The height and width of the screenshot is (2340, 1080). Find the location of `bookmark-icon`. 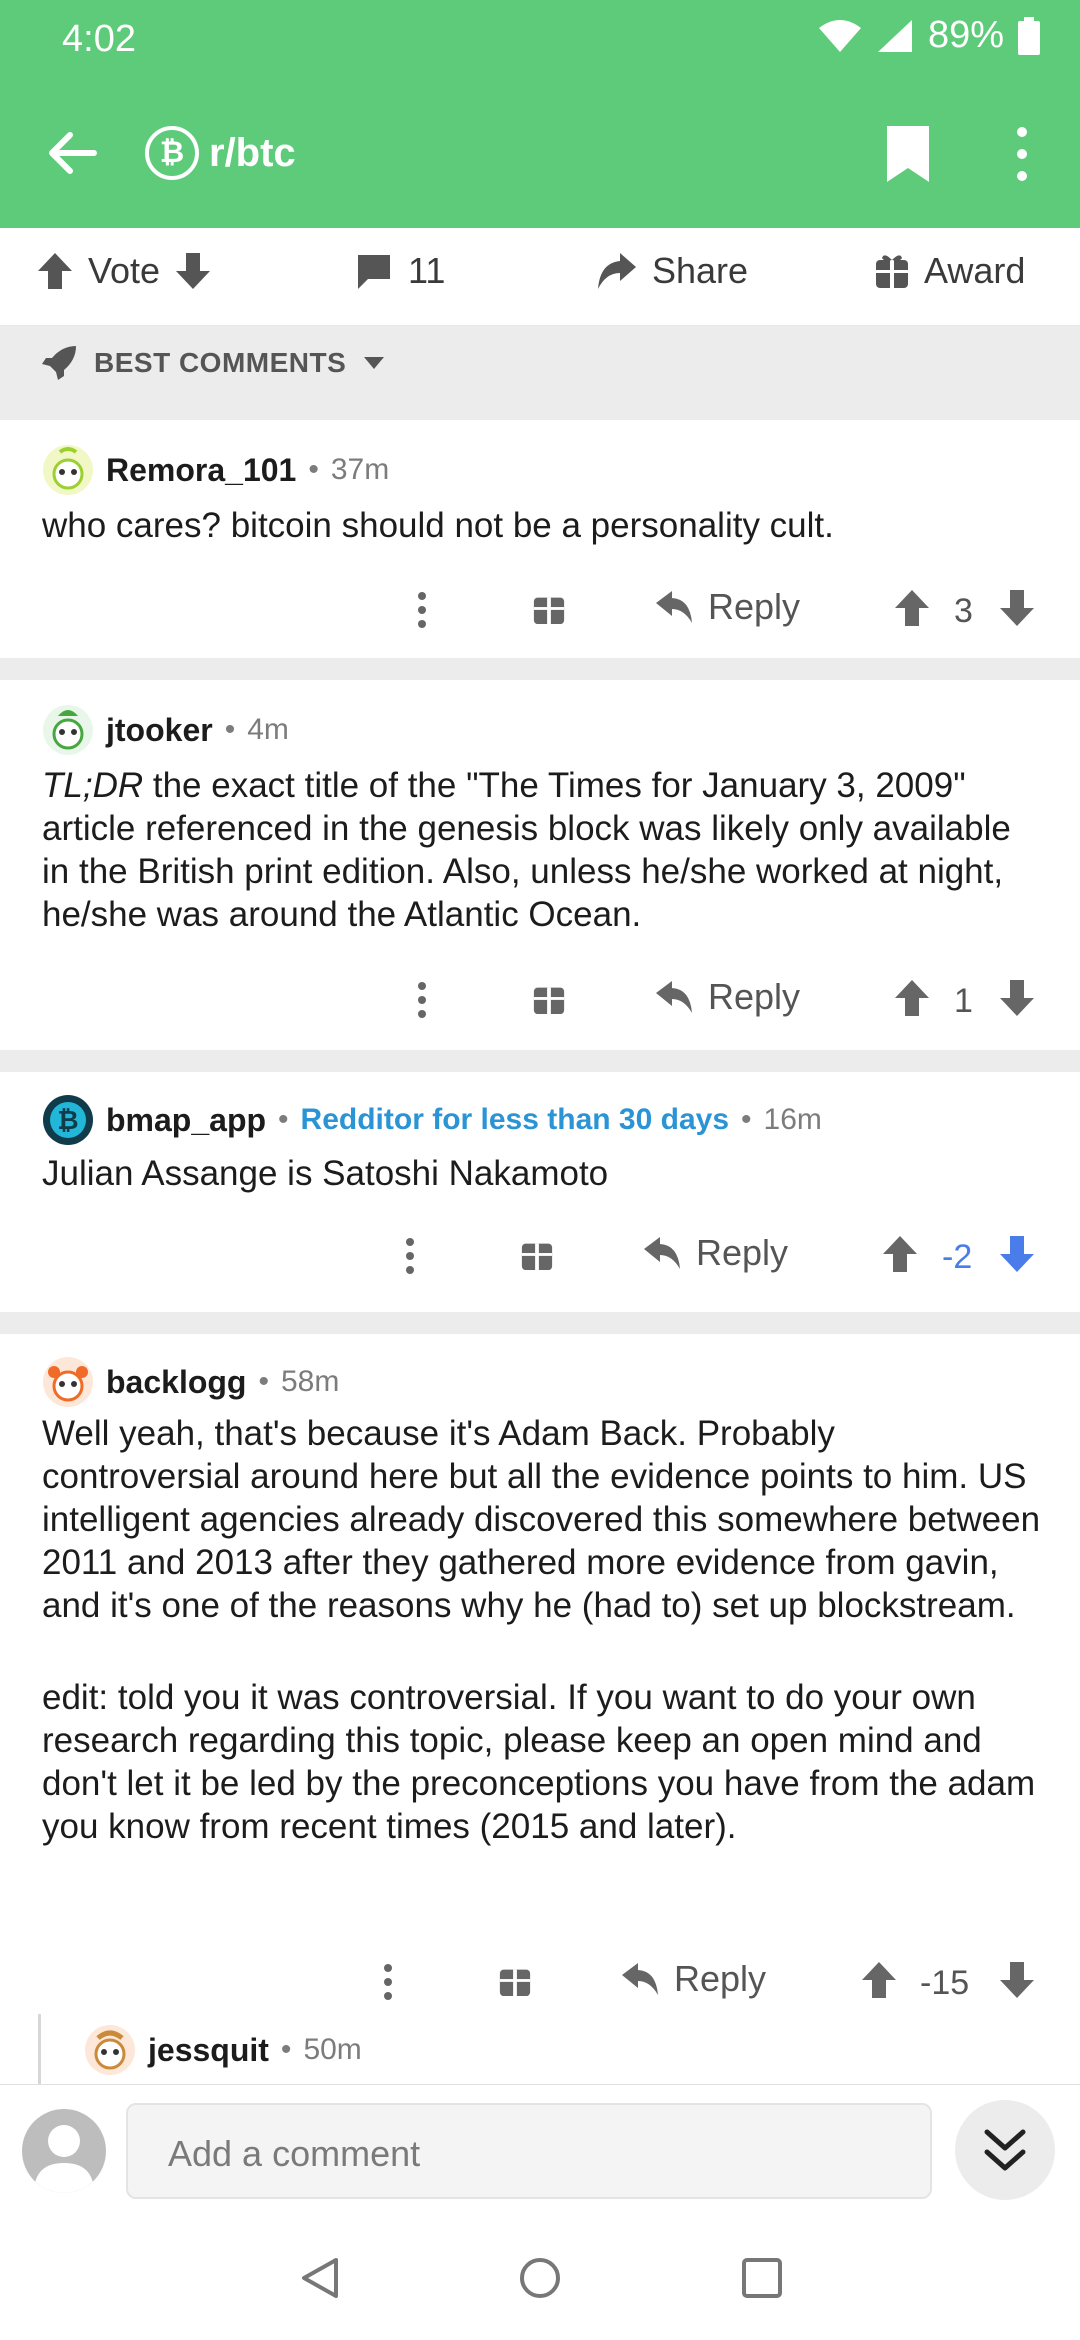

bookmark-icon is located at coordinates (908, 154).